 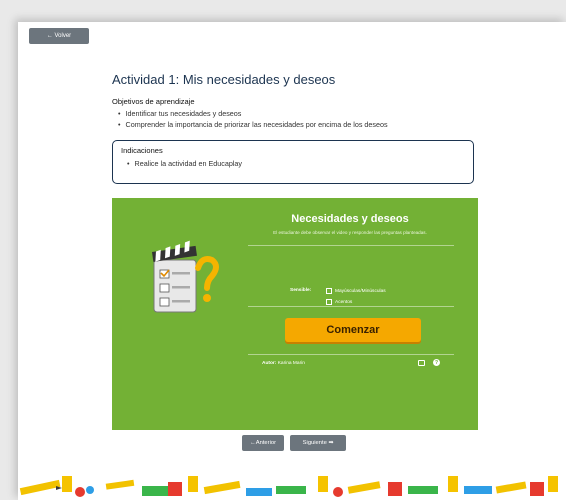 What do you see at coordinates (288, 486) in the screenshot?
I see `decorative-school-supplies-border` at bounding box center [288, 486].